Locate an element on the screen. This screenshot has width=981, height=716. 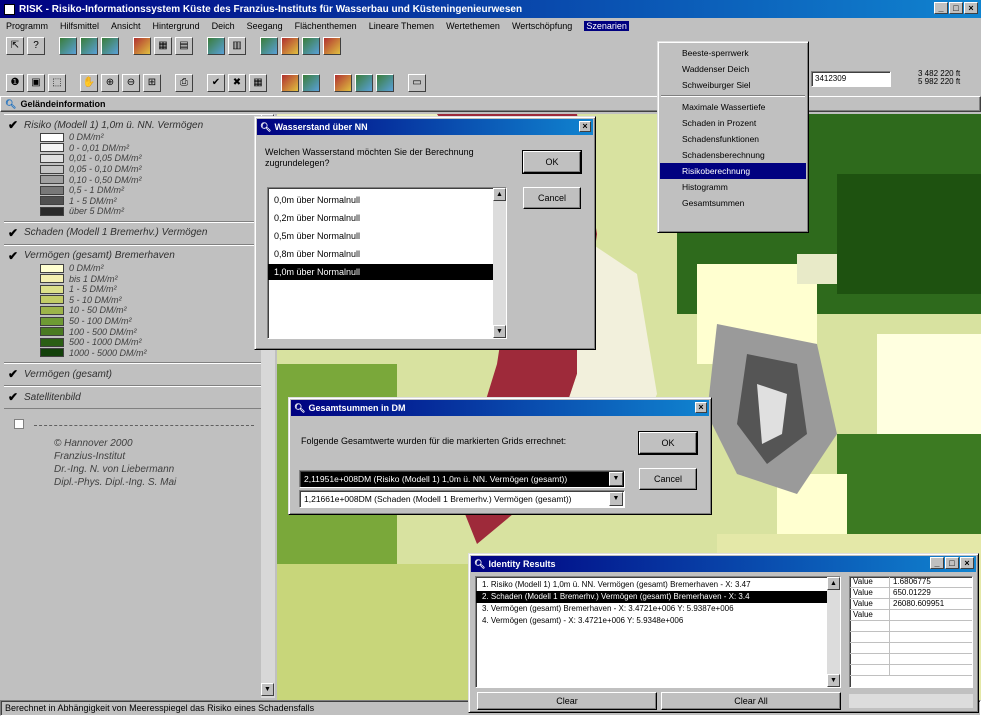
select-icon: ⬚ is located at coordinates (57, 83).